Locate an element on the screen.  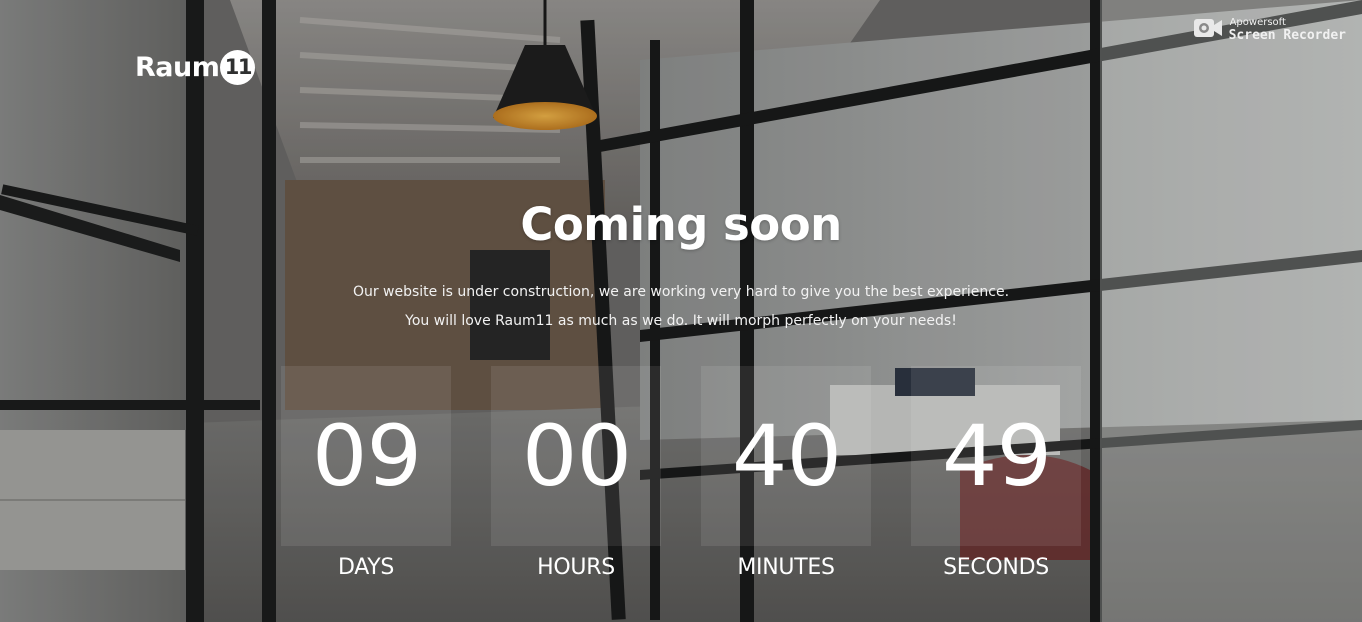
countdown-box: 49 is located at coordinates (996, 456).